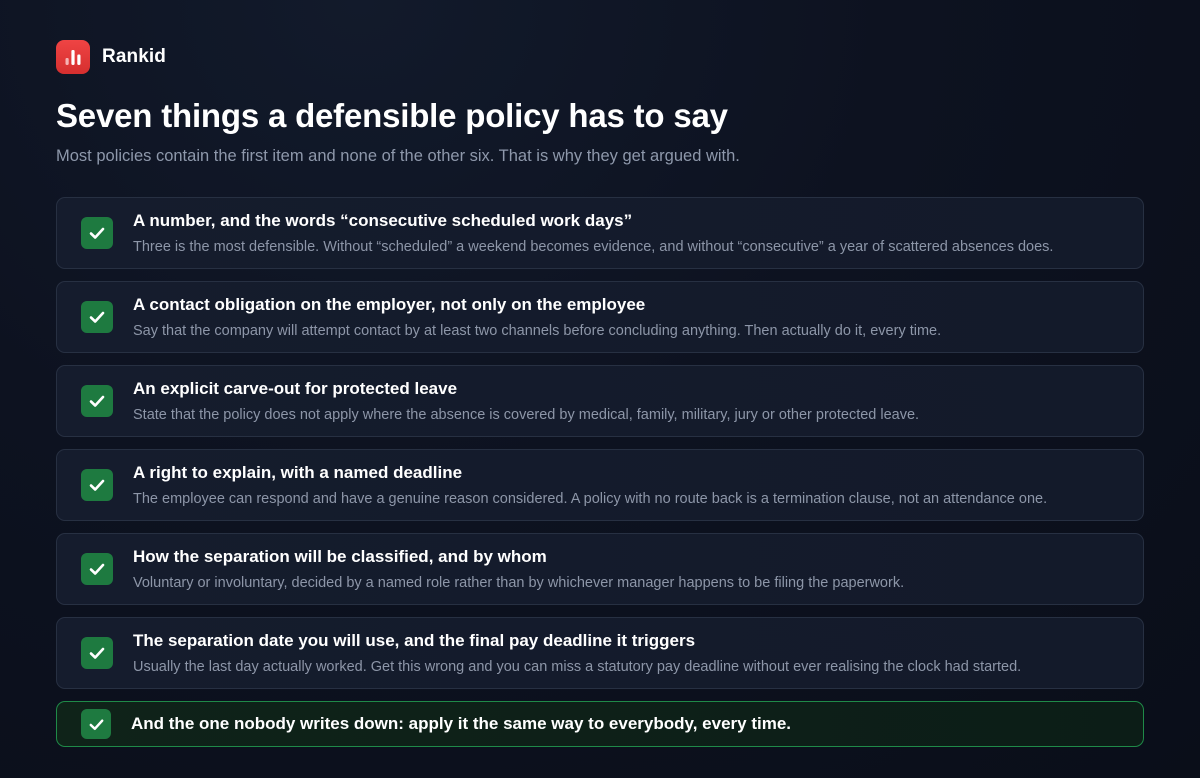  What do you see at coordinates (73, 57) in the screenshot?
I see `bar-chart-icon` at bounding box center [73, 57].